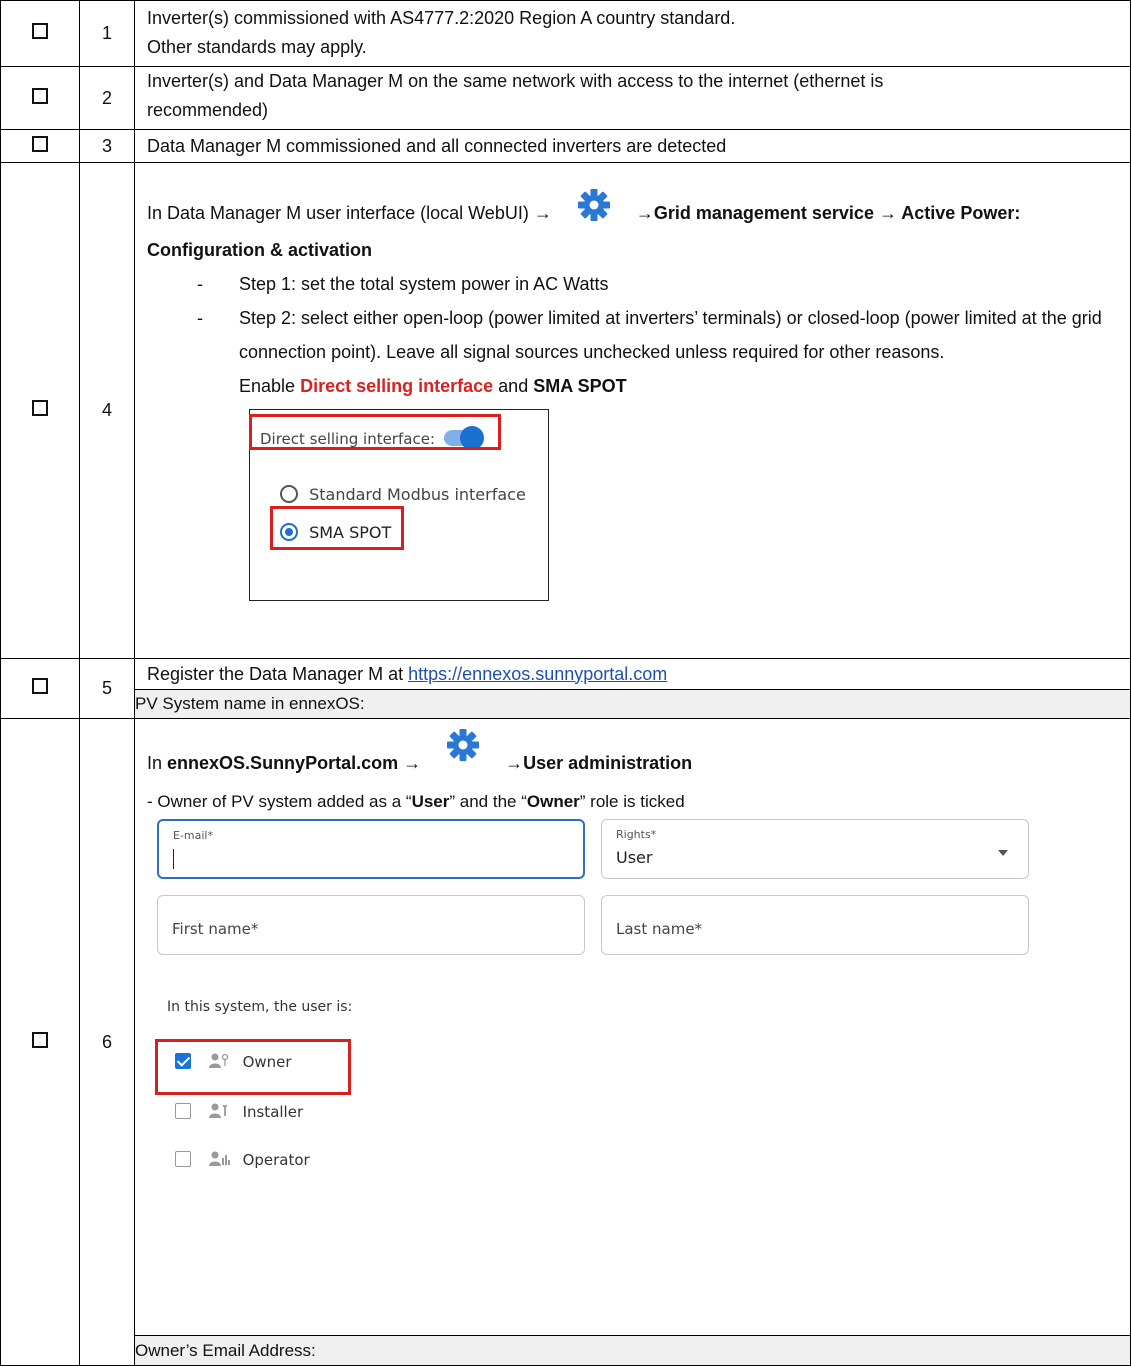 The height and width of the screenshot is (1366, 1131). Describe the element at coordinates (107, 146) in the screenshot. I see `row-number: 3` at that location.